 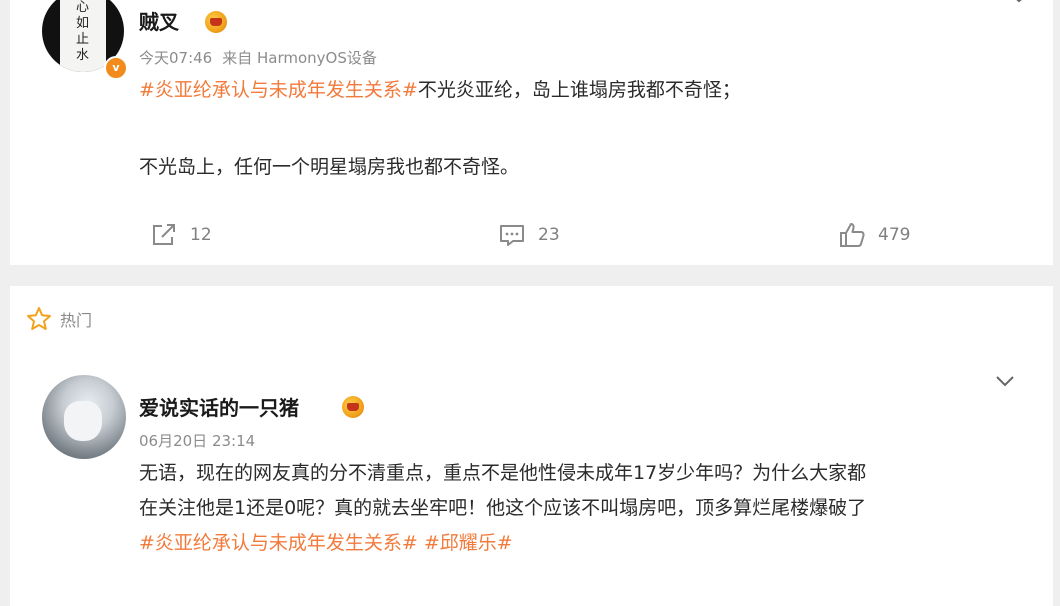 What do you see at coordinates (219, 406) in the screenshot?
I see `comment-author-name: 爱说实话的一只猪` at bounding box center [219, 406].